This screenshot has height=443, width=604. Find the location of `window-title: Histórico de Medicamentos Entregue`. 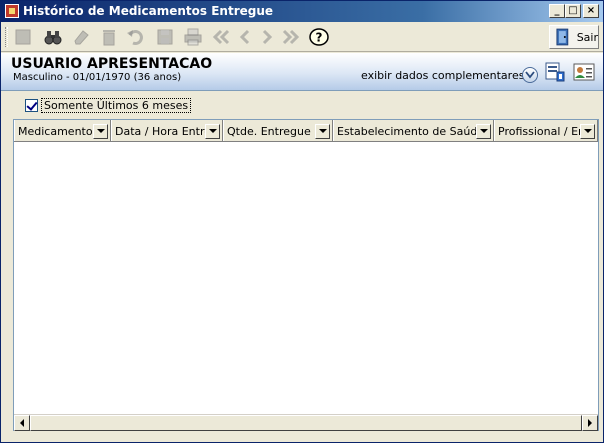

window-title: Histórico de Medicamentos Entregue is located at coordinates (148, 11).